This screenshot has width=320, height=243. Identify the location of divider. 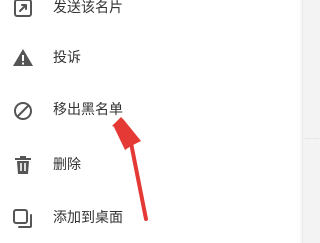
(312, 138).